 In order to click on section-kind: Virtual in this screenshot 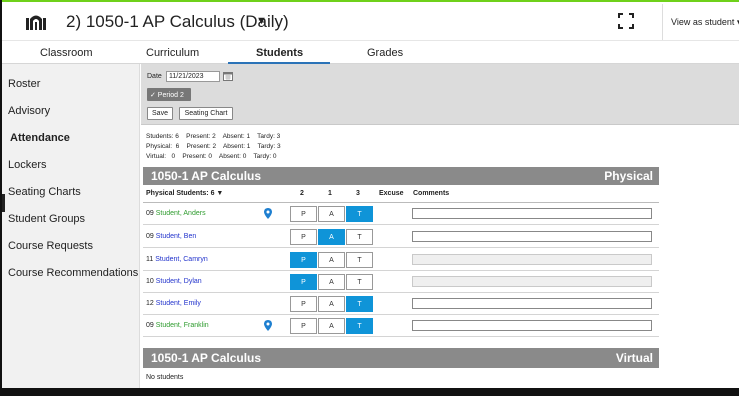, I will do `click(634, 358)`.